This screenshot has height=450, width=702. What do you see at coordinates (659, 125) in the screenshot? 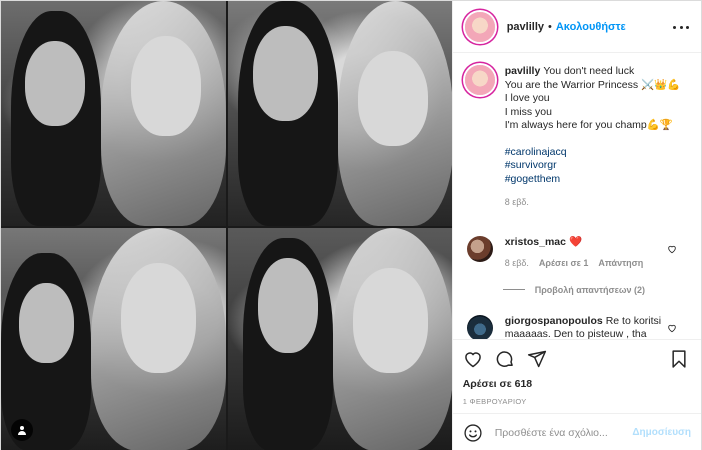
I see `emoji-icon: 💪🏆` at bounding box center [659, 125].